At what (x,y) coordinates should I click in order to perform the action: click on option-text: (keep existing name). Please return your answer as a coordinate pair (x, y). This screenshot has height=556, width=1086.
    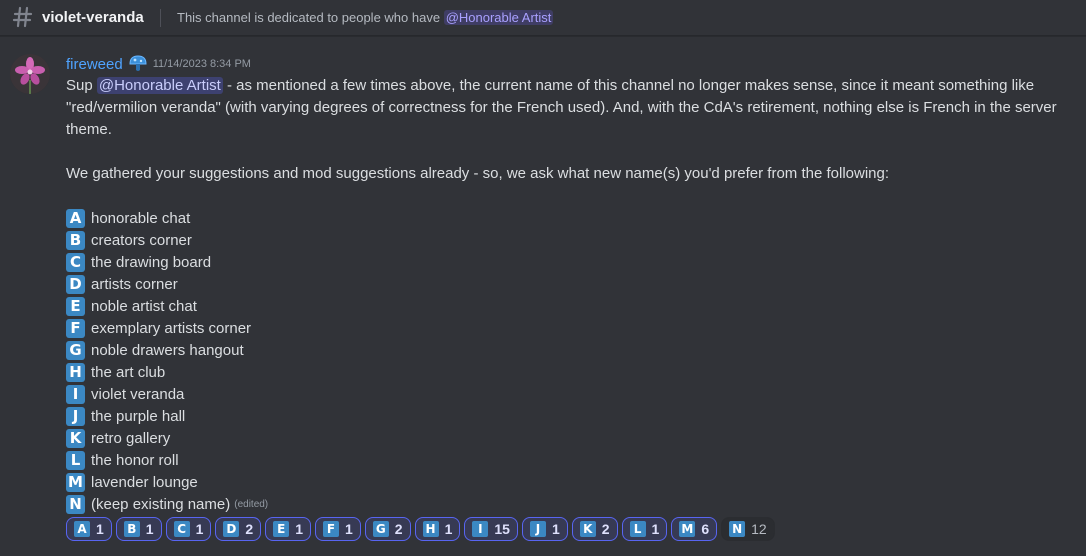
    Looking at the image, I should click on (161, 504).